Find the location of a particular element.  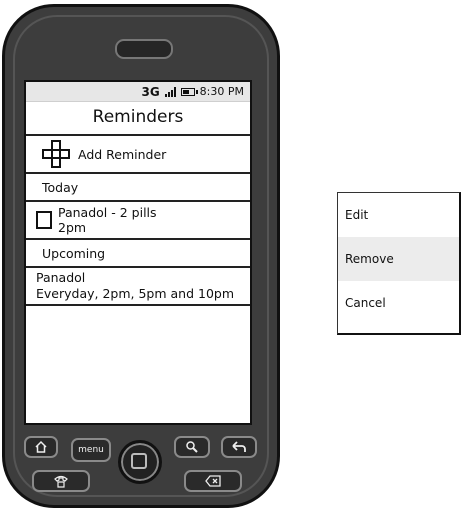

house-icon is located at coordinates (41, 446).